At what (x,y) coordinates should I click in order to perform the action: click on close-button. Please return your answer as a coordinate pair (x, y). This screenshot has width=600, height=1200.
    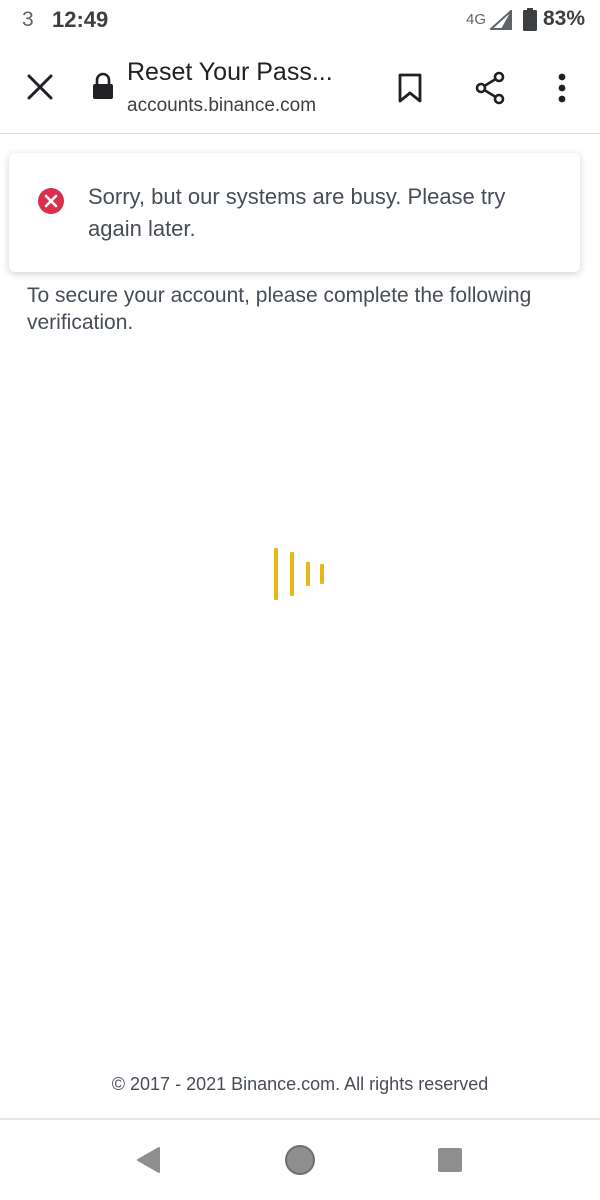
    Looking at the image, I should click on (40, 87).